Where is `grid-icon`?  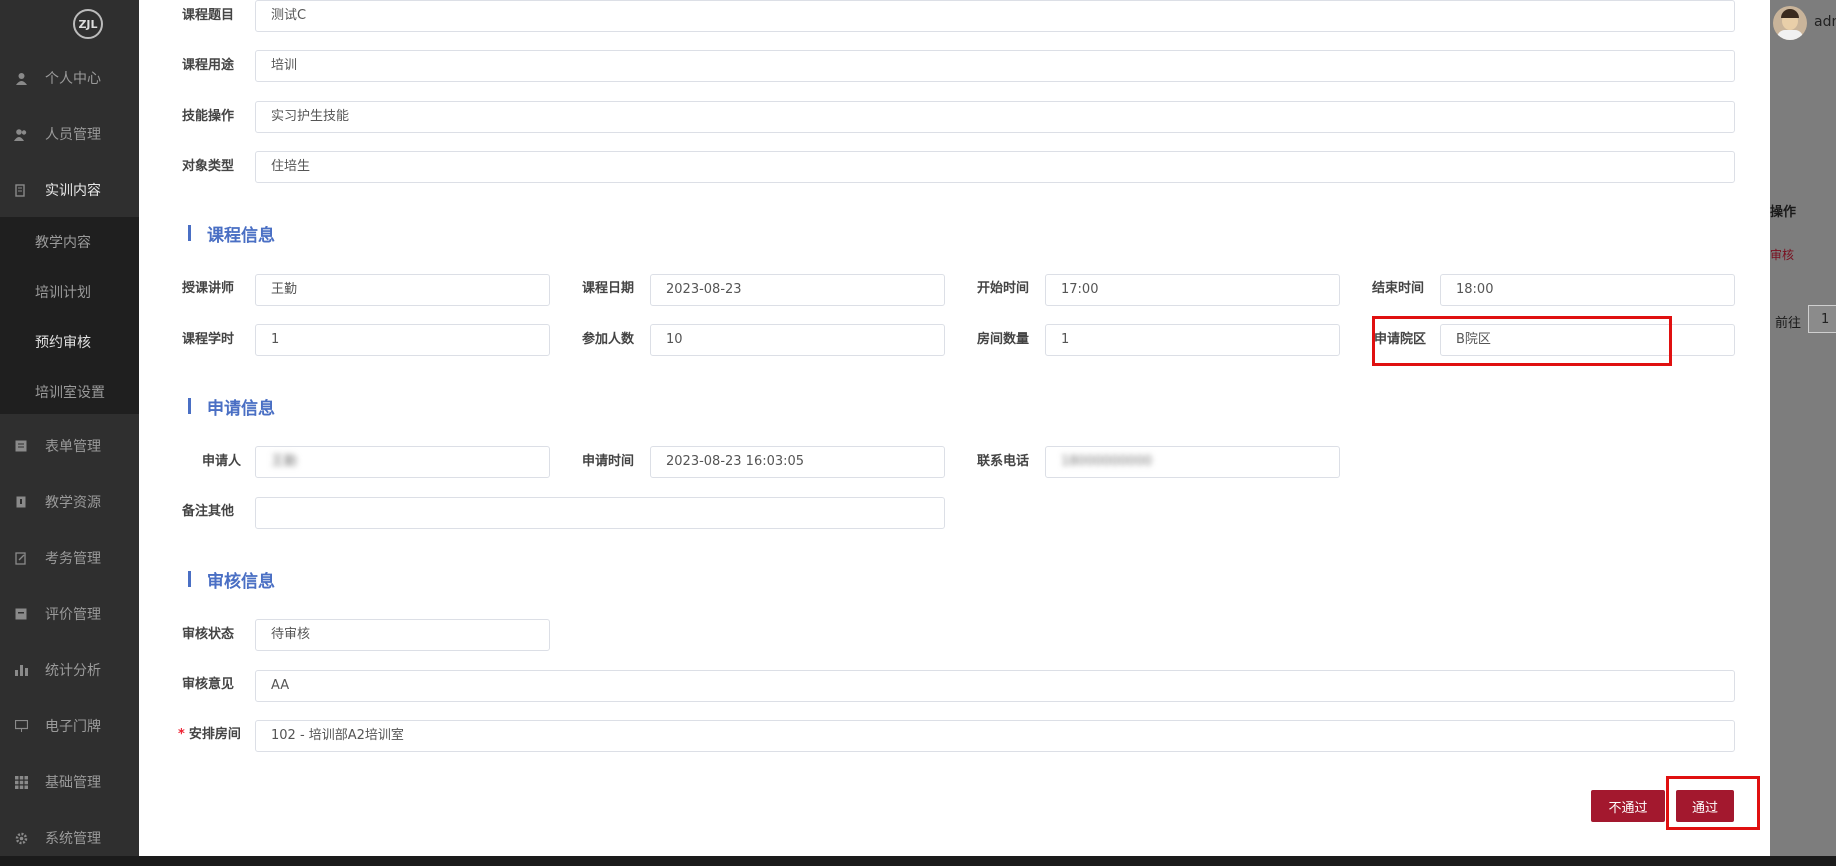 grid-icon is located at coordinates (21, 782).